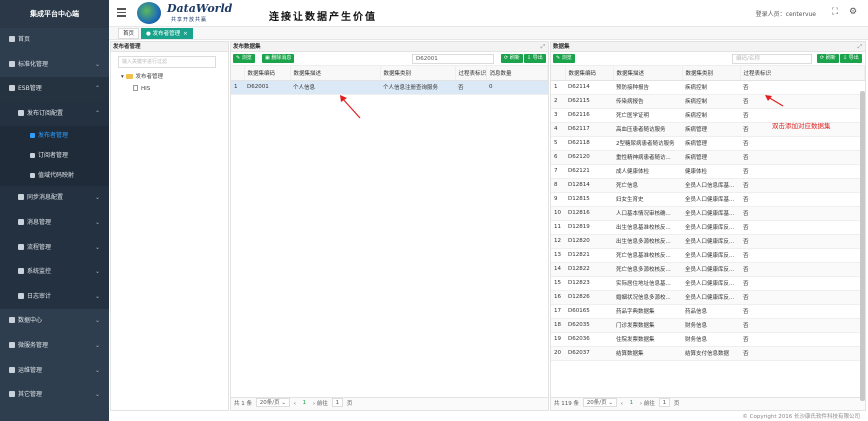 The height and width of the screenshot is (421, 868). Describe the element at coordinates (129, 33) in the screenshot. I see `tab-home: 首页` at that location.